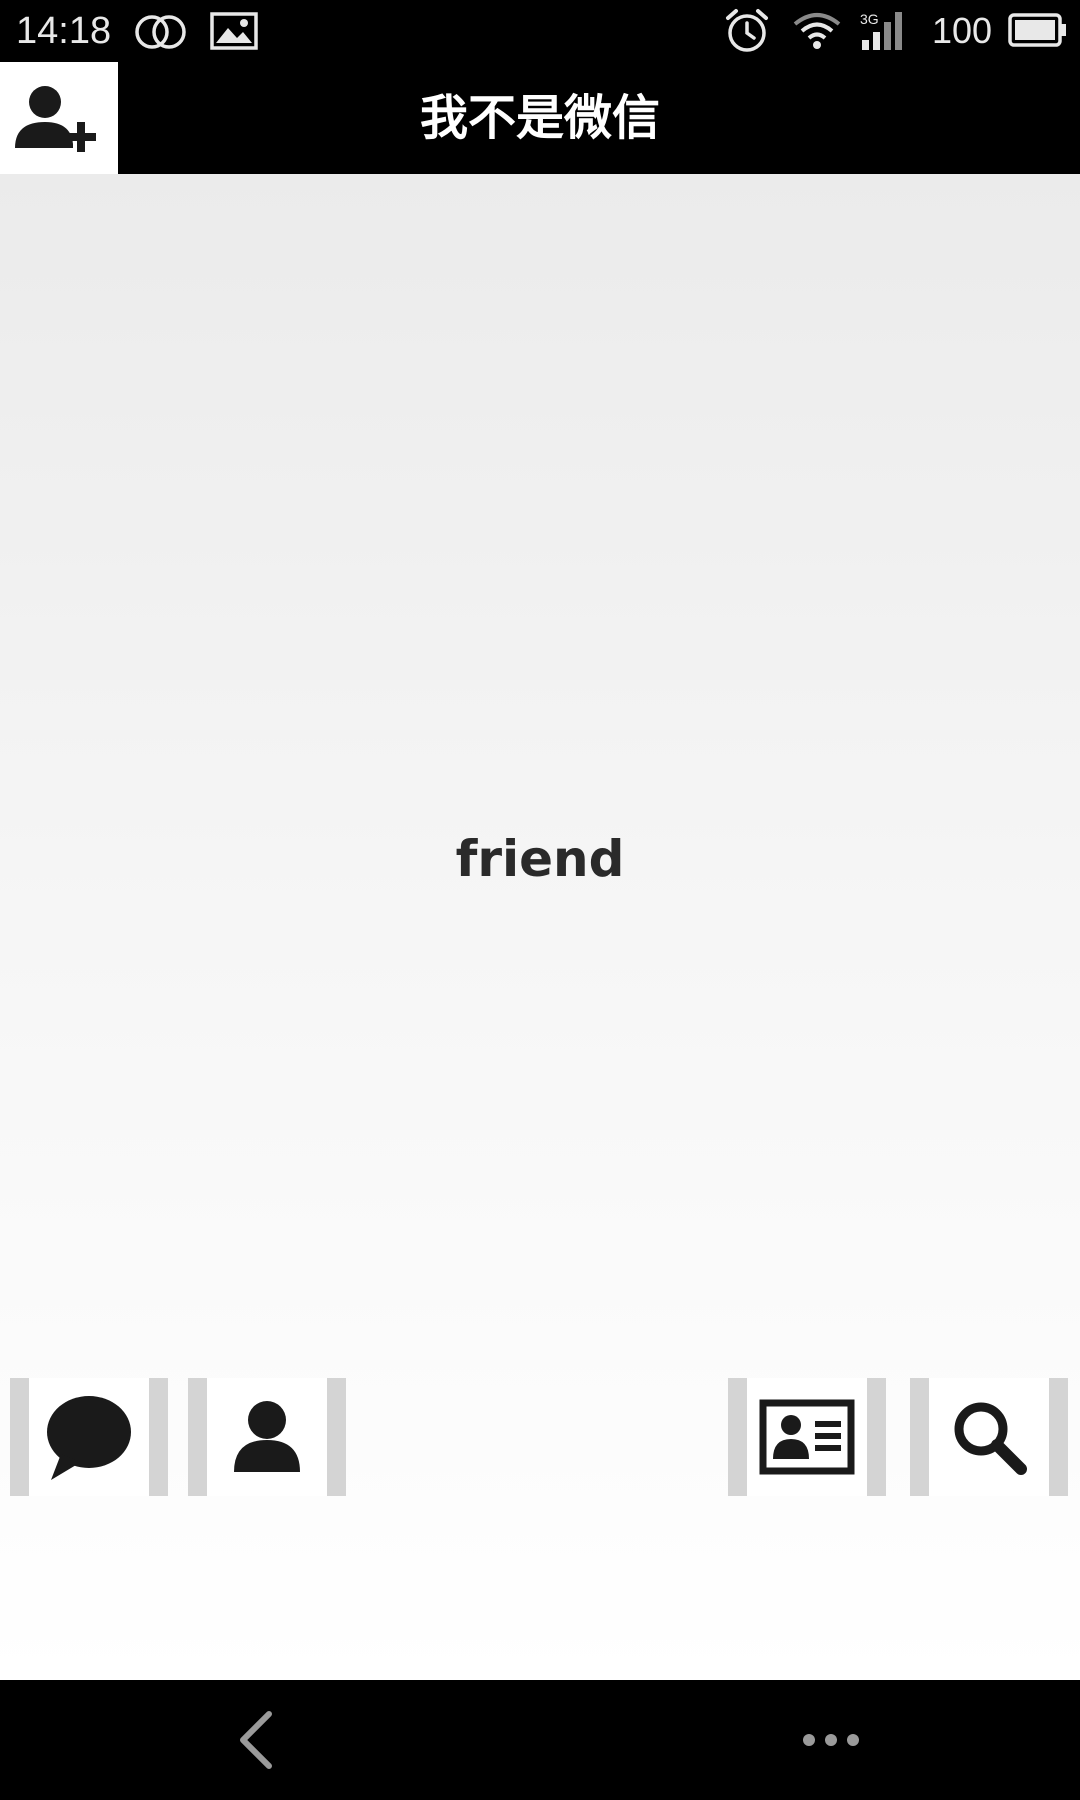 The width and height of the screenshot is (1080, 1800). I want to click on tab-profile-card, so click(807, 1437).